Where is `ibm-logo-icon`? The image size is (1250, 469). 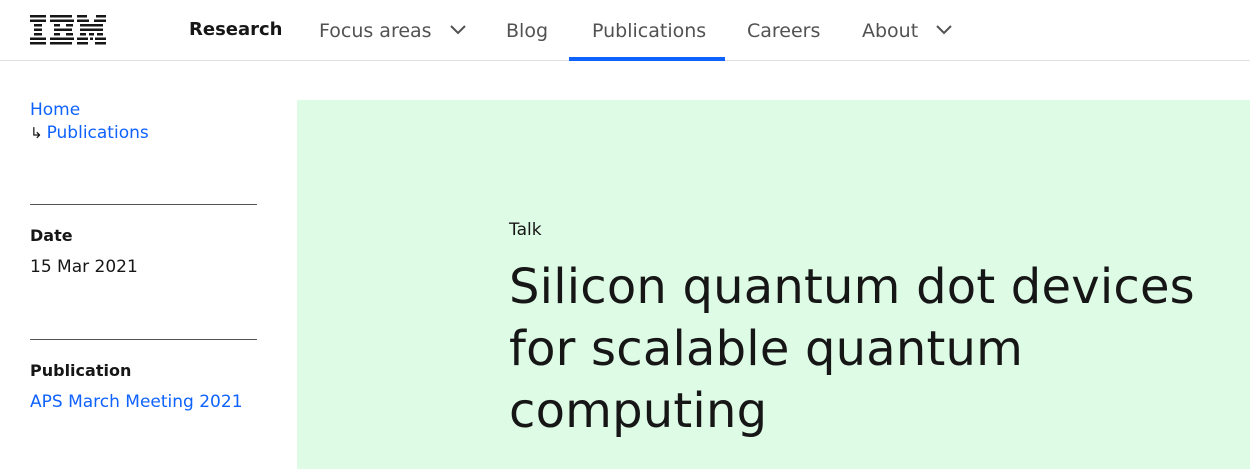
ibm-logo-icon is located at coordinates (68, 30).